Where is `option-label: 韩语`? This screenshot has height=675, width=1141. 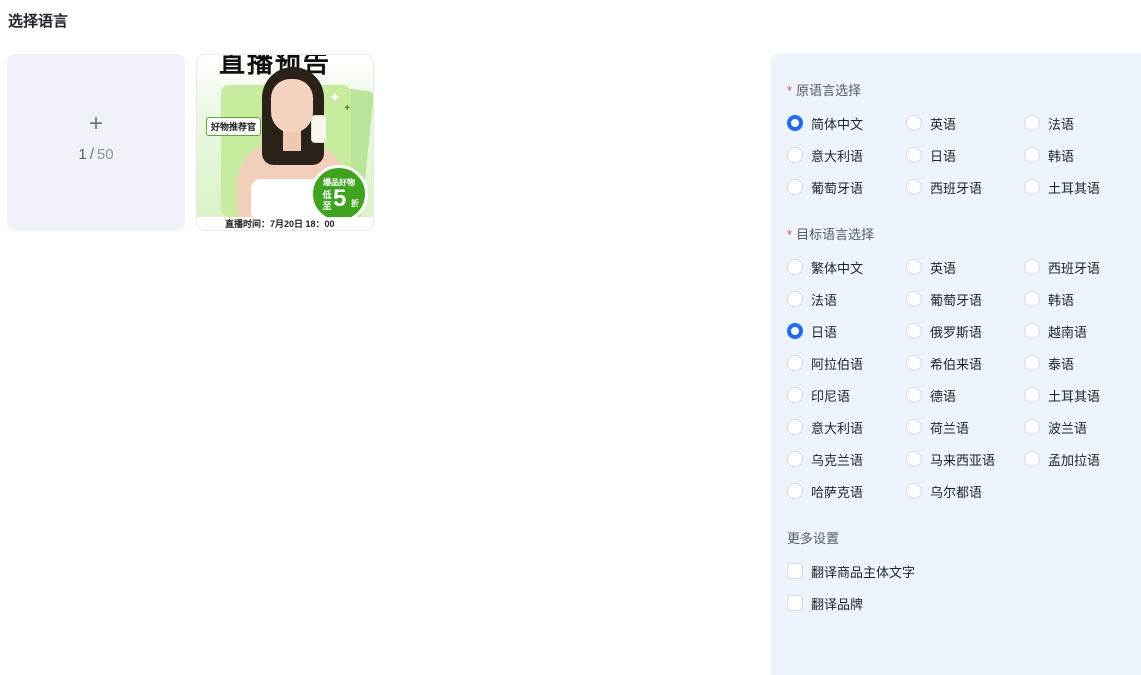 option-label: 韩语 is located at coordinates (1061, 300).